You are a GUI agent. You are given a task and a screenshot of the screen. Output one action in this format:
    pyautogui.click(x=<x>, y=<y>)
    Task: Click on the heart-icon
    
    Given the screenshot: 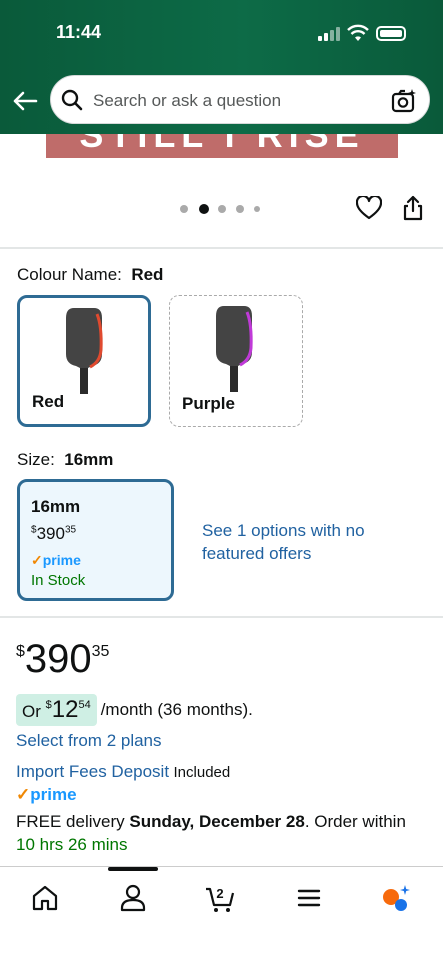 What is the action you would take?
    pyautogui.click(x=369, y=208)
    